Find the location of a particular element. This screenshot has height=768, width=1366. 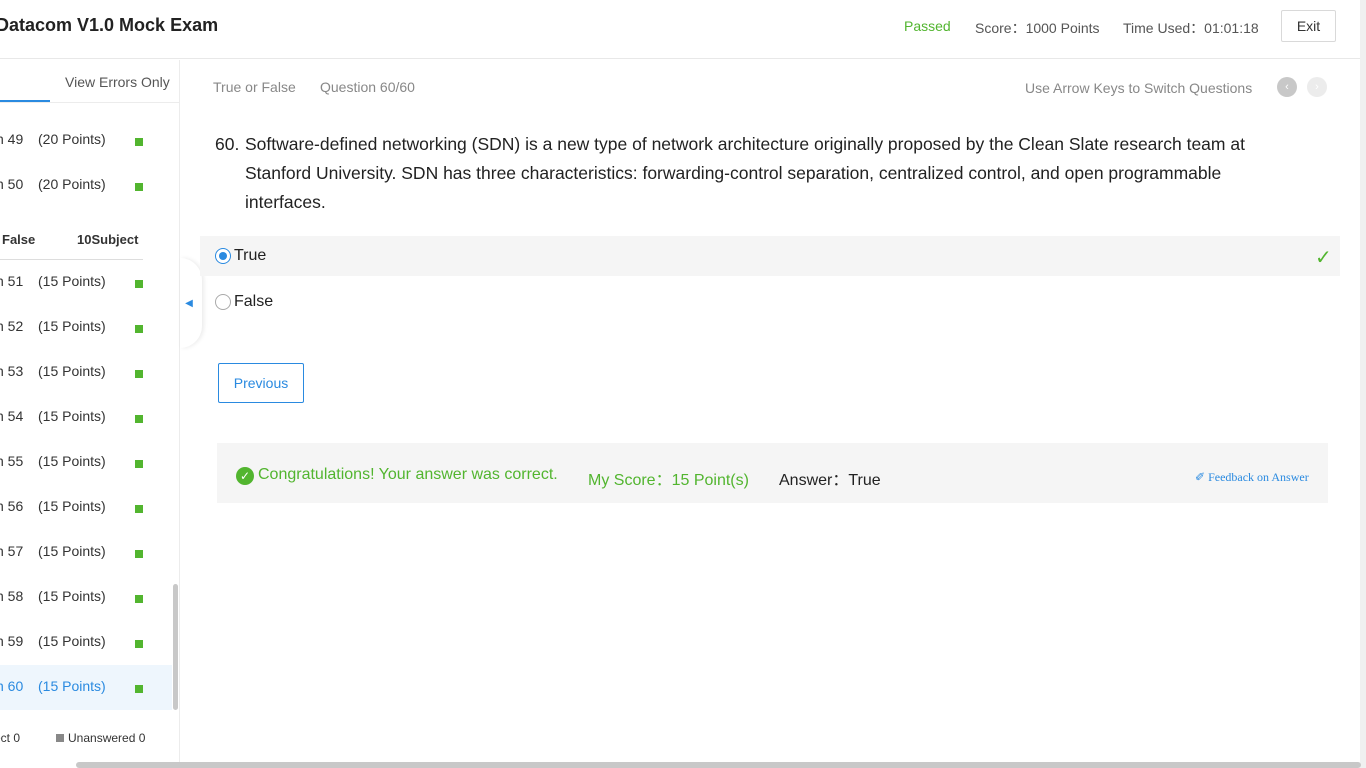

sidebar-item-question-49: n 49 (20 Points) is located at coordinates (86, 140).